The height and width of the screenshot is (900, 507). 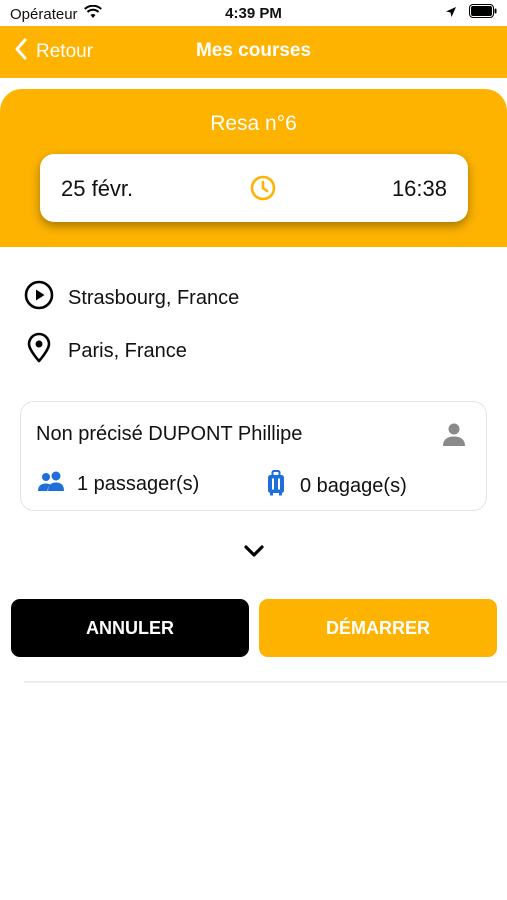 I want to click on reservation-title: Resa n°6, so click(x=253, y=123).